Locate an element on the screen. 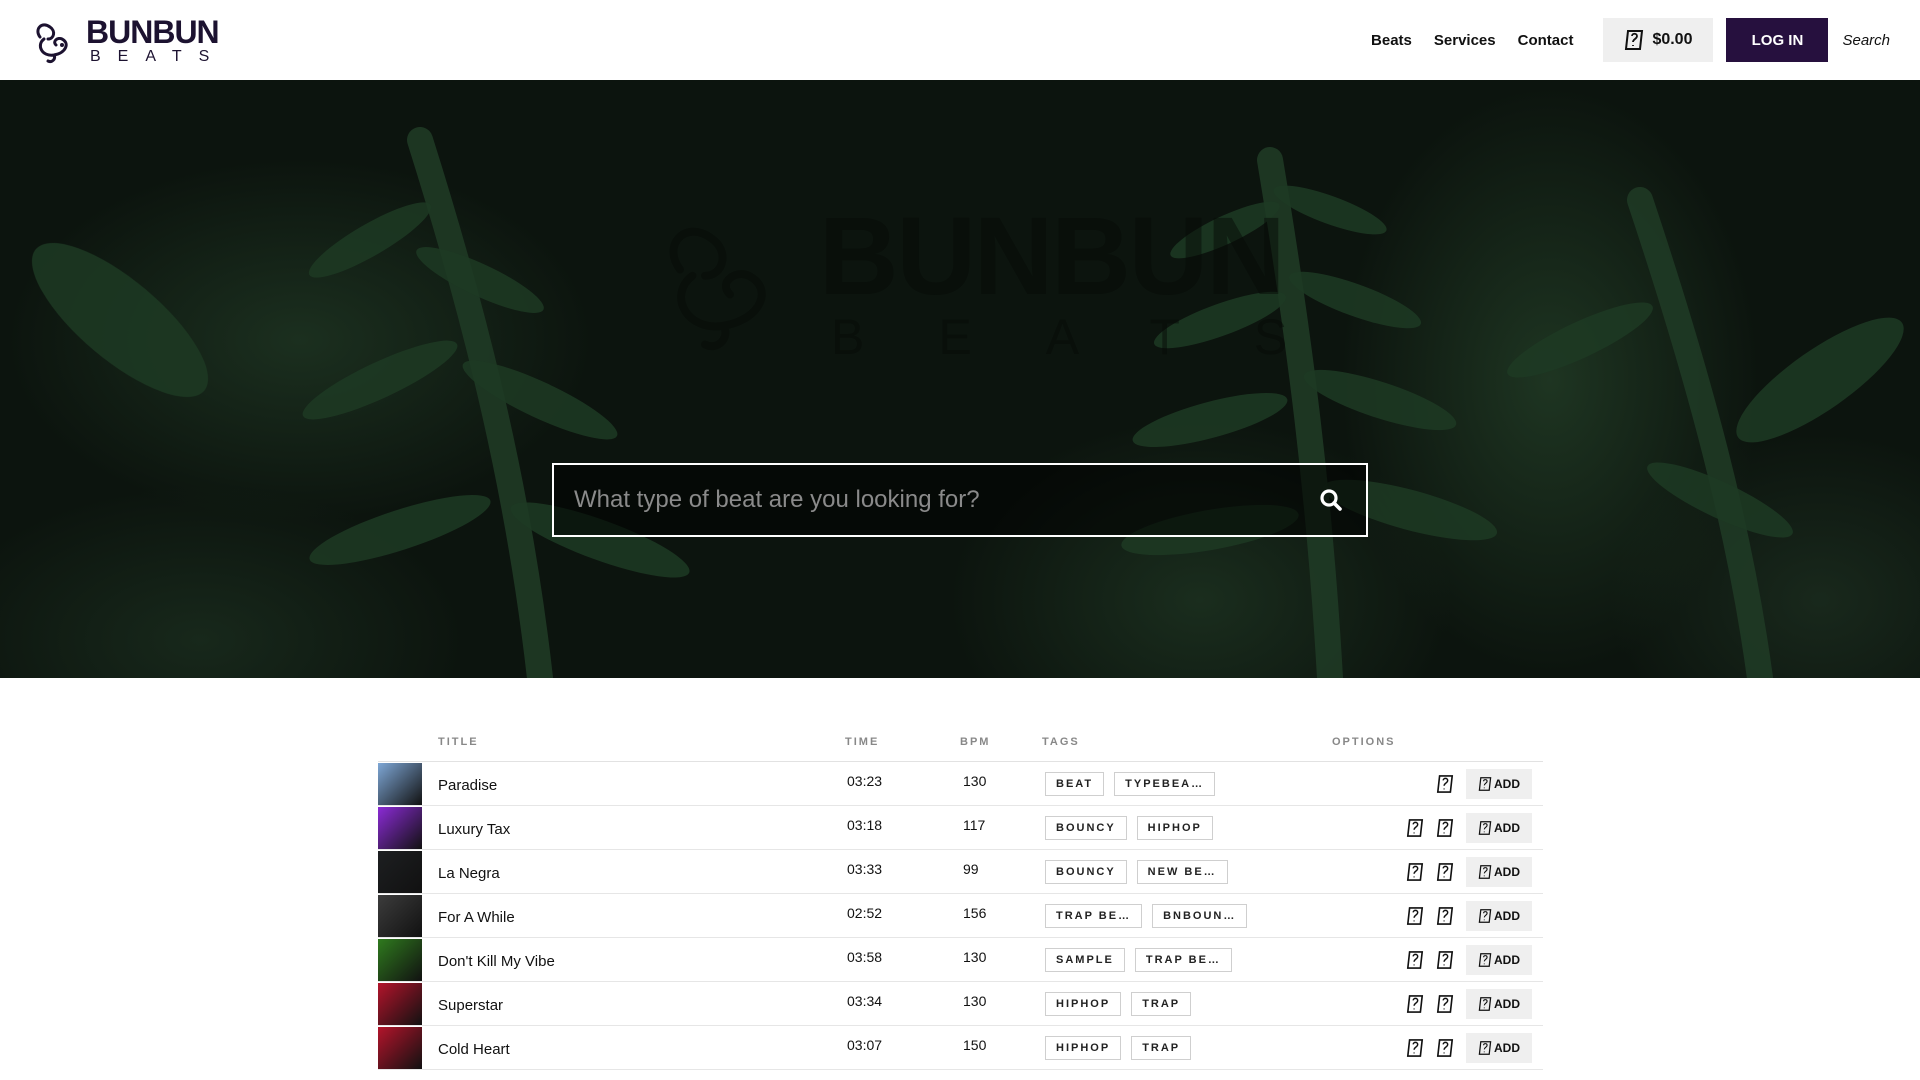  tag-chip: SAMPLE is located at coordinates (1085, 960).